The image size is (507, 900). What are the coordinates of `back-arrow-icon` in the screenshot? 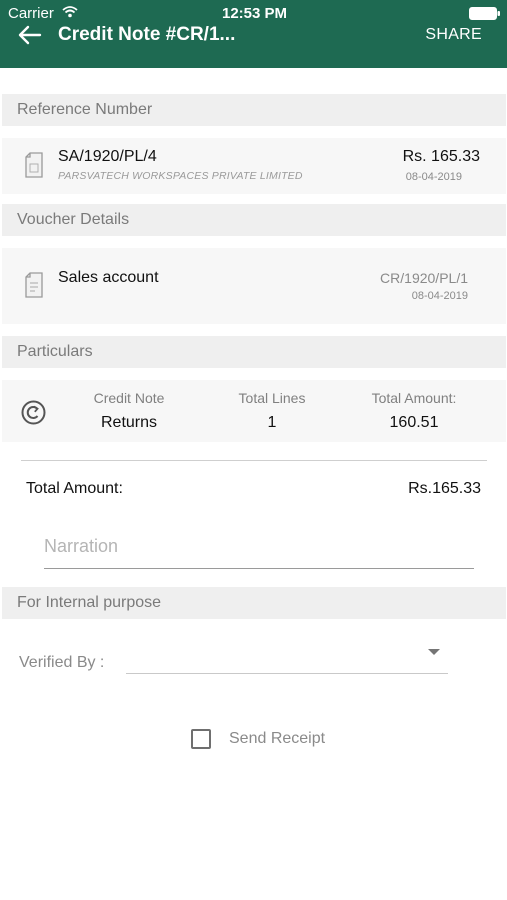 It's located at (30, 35).